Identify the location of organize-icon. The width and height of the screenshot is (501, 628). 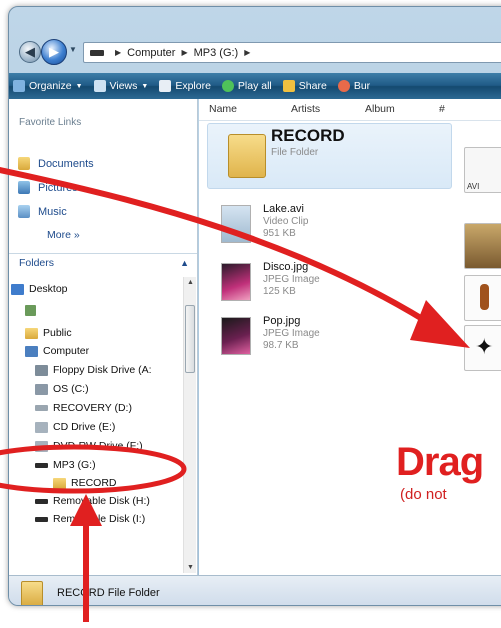
(19, 86).